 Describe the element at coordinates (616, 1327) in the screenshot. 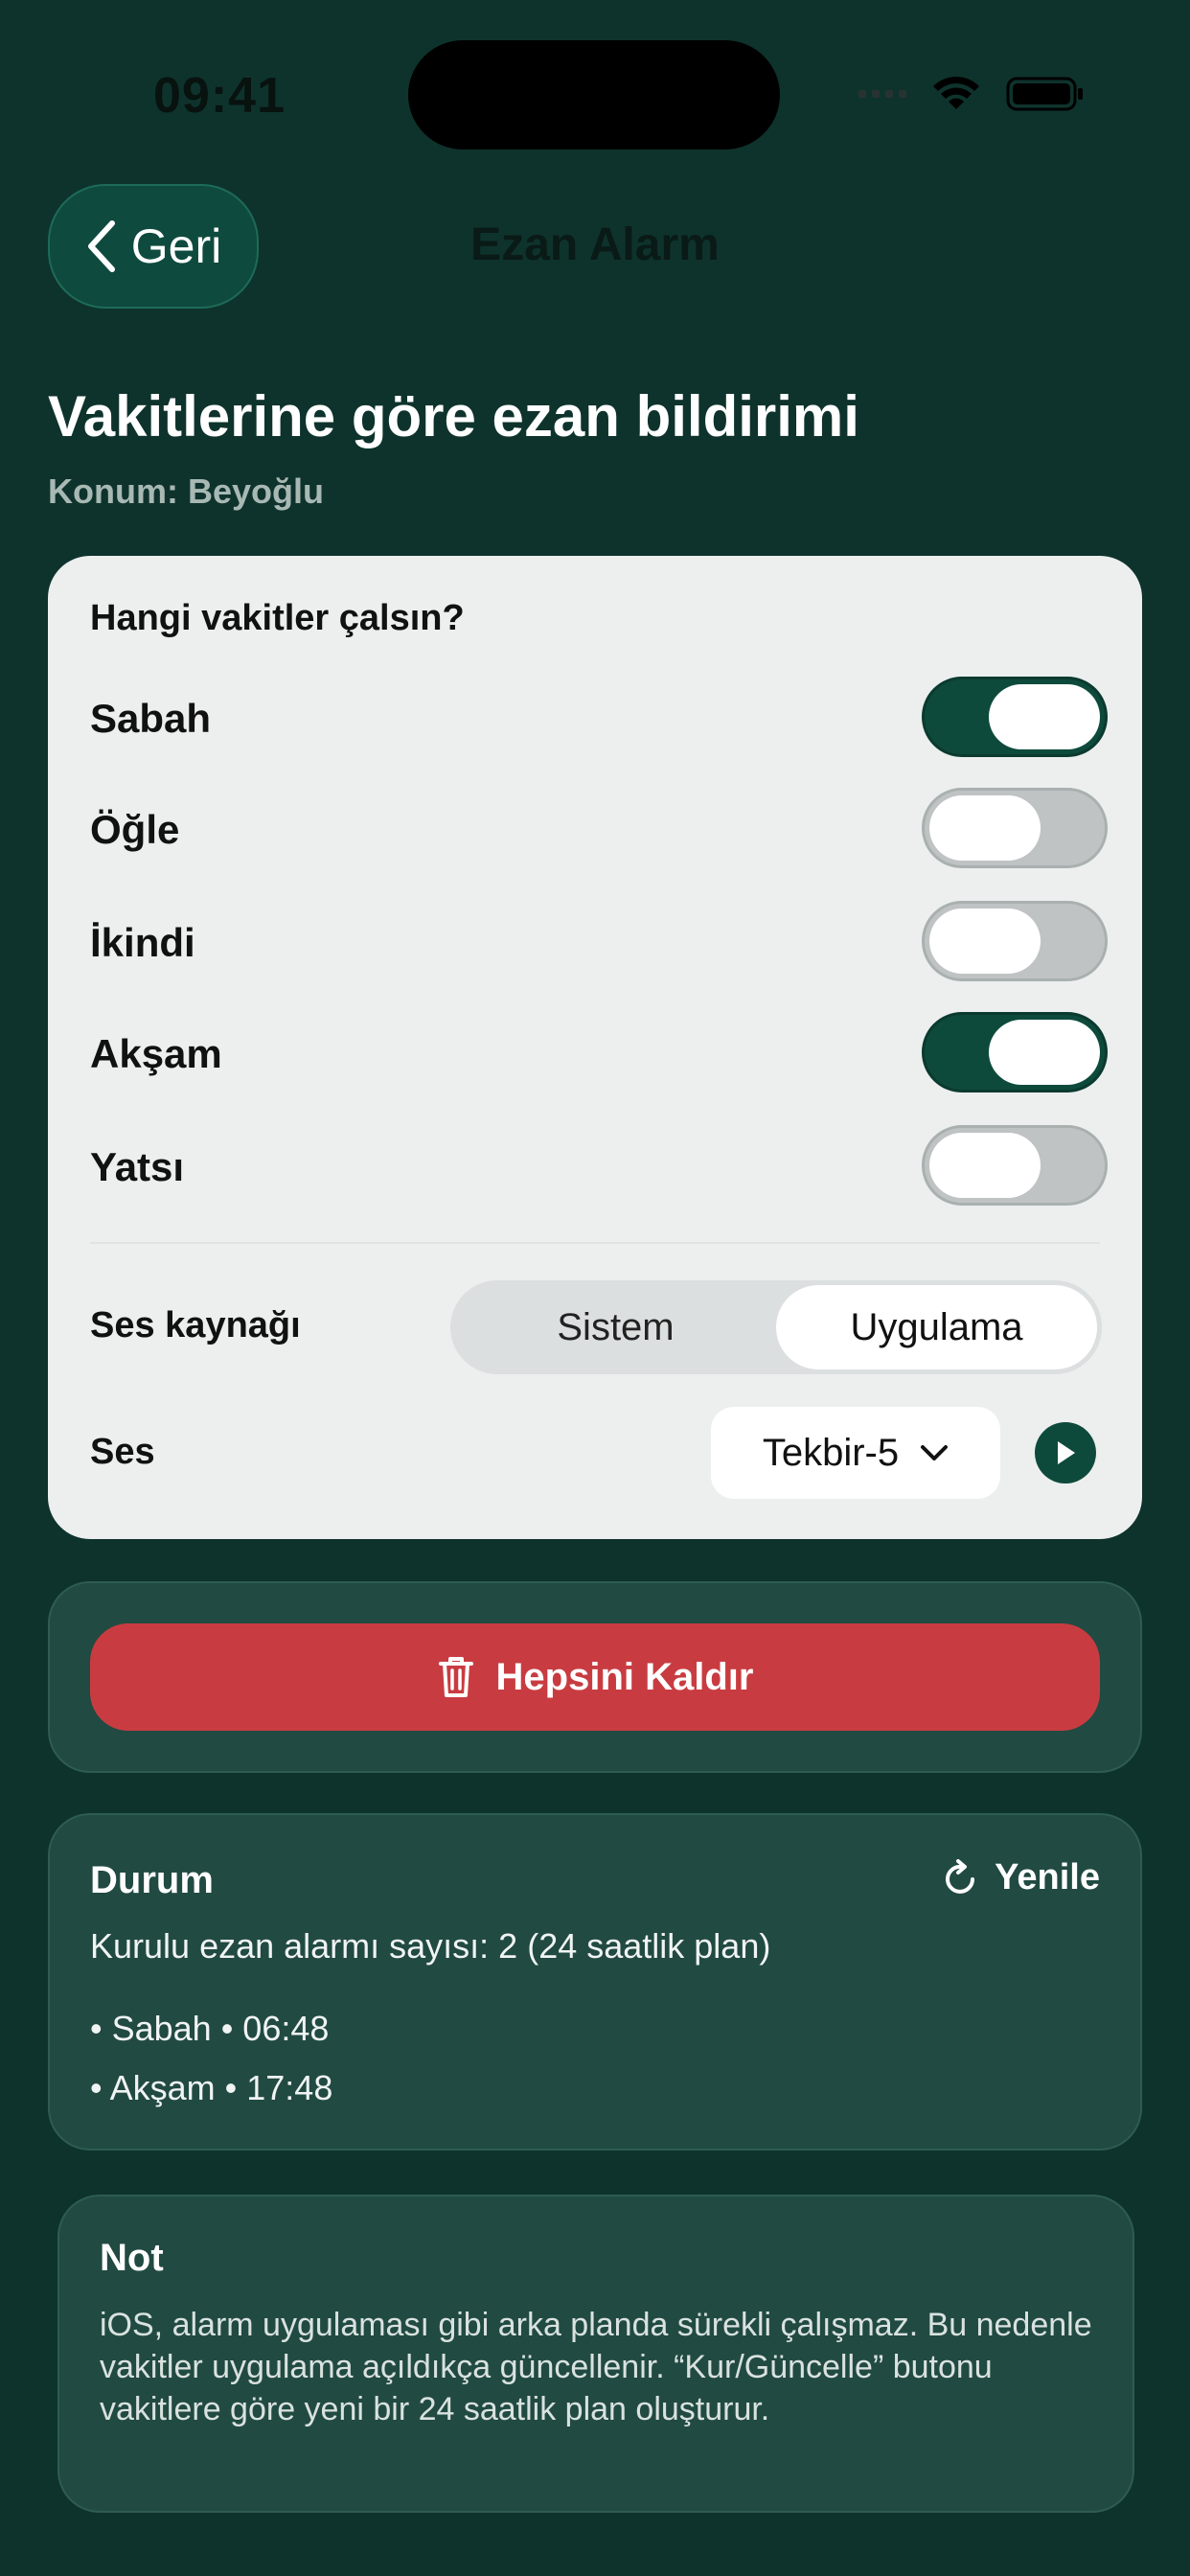

I see `segment-sistem: Sistem` at that location.